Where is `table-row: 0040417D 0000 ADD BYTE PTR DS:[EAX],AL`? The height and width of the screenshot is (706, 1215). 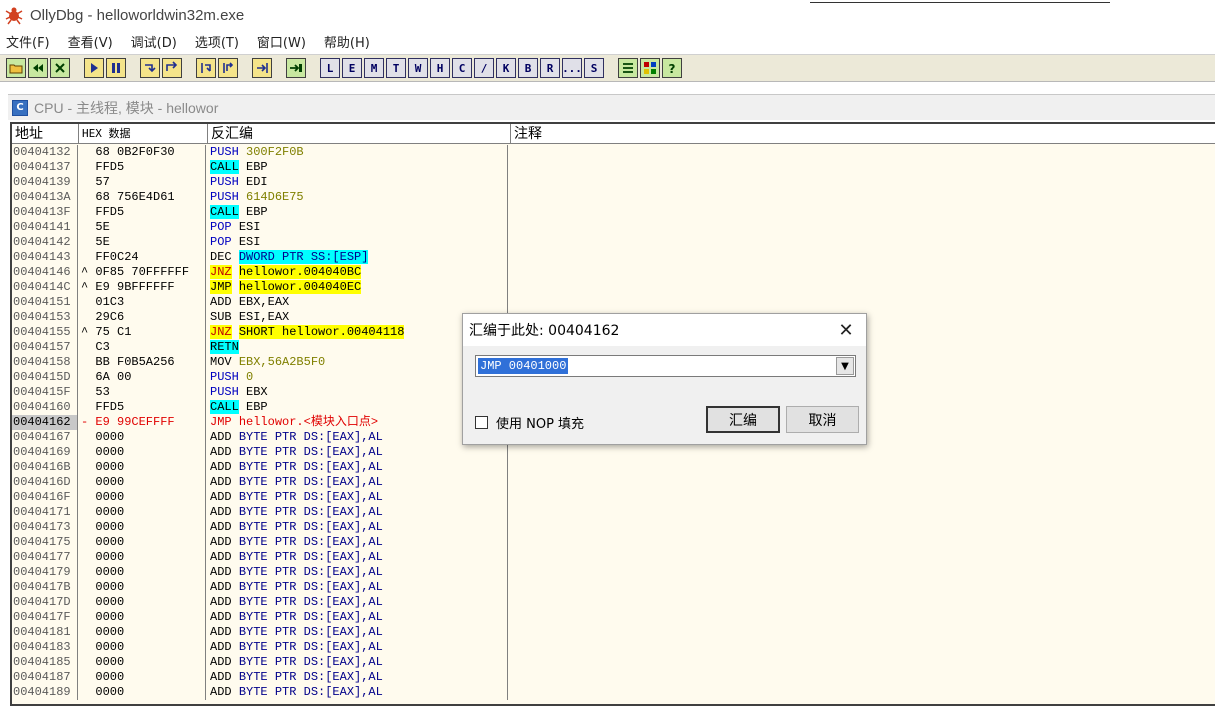
table-row: 0040417D 0000 ADD BYTE PTR DS:[EAX],AL is located at coordinates (613, 602).